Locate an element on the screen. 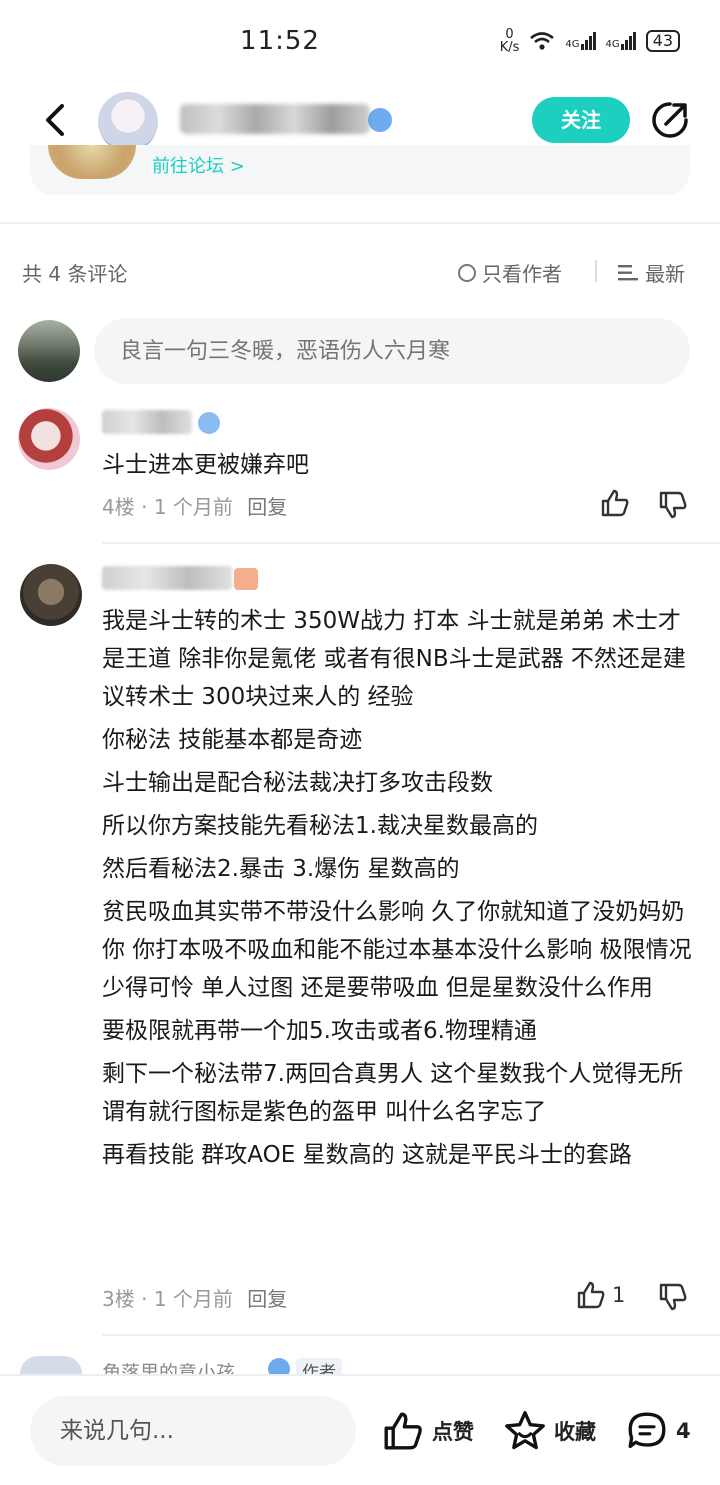 The width and height of the screenshot is (720, 1485). radio-circle-icon is located at coordinates (467, 272).